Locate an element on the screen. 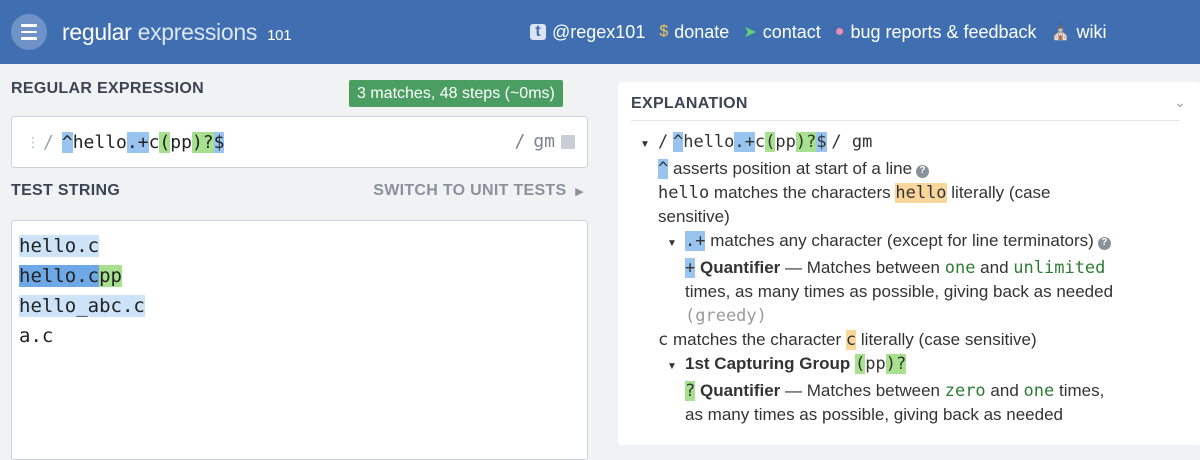 Image resolution: width=1200 pixels, height=460 pixels. test-line-text: a.c is located at coordinates (36, 336).